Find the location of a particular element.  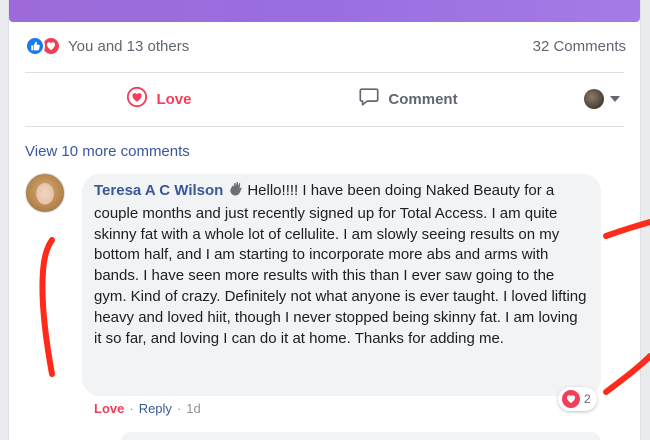

view-more-comments-link: View 10 more comments is located at coordinates (107, 151).